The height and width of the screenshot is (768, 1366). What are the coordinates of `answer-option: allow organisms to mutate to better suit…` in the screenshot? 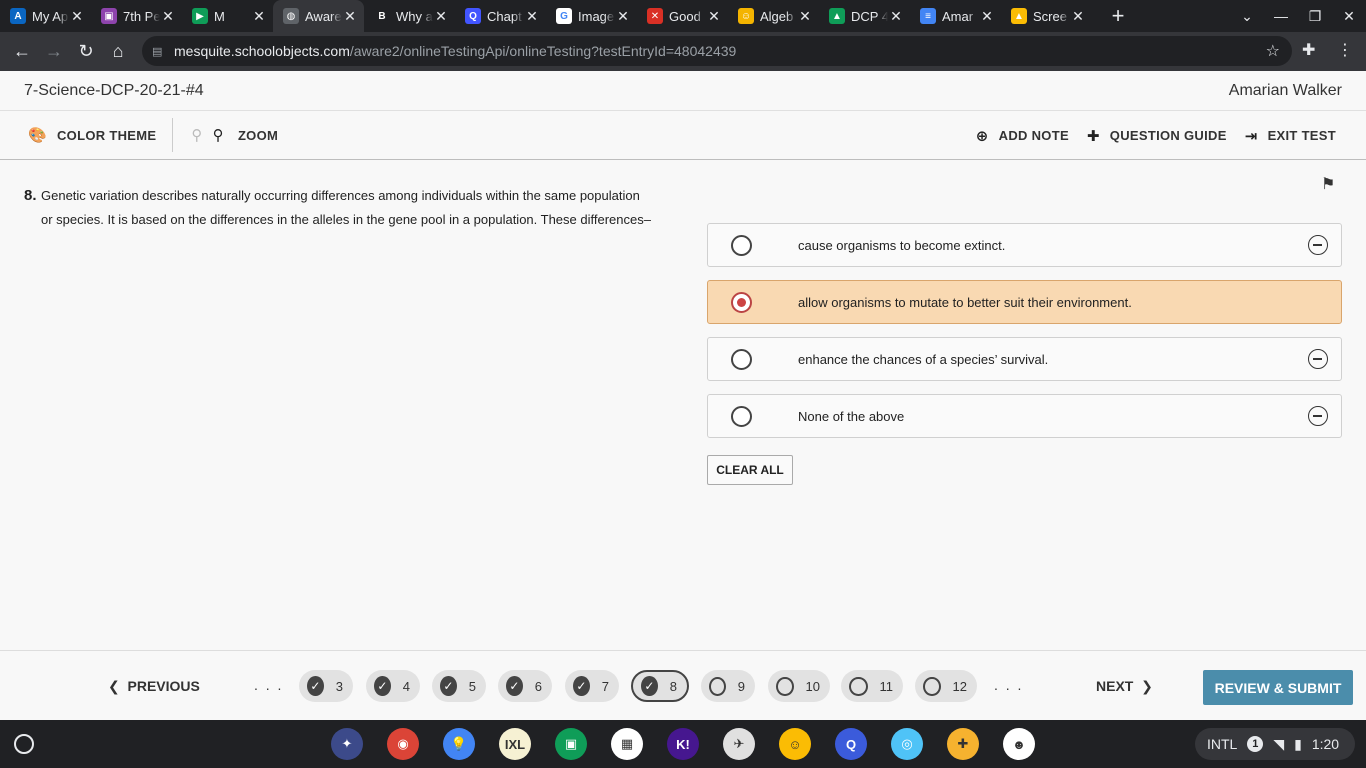 It's located at (1024, 302).